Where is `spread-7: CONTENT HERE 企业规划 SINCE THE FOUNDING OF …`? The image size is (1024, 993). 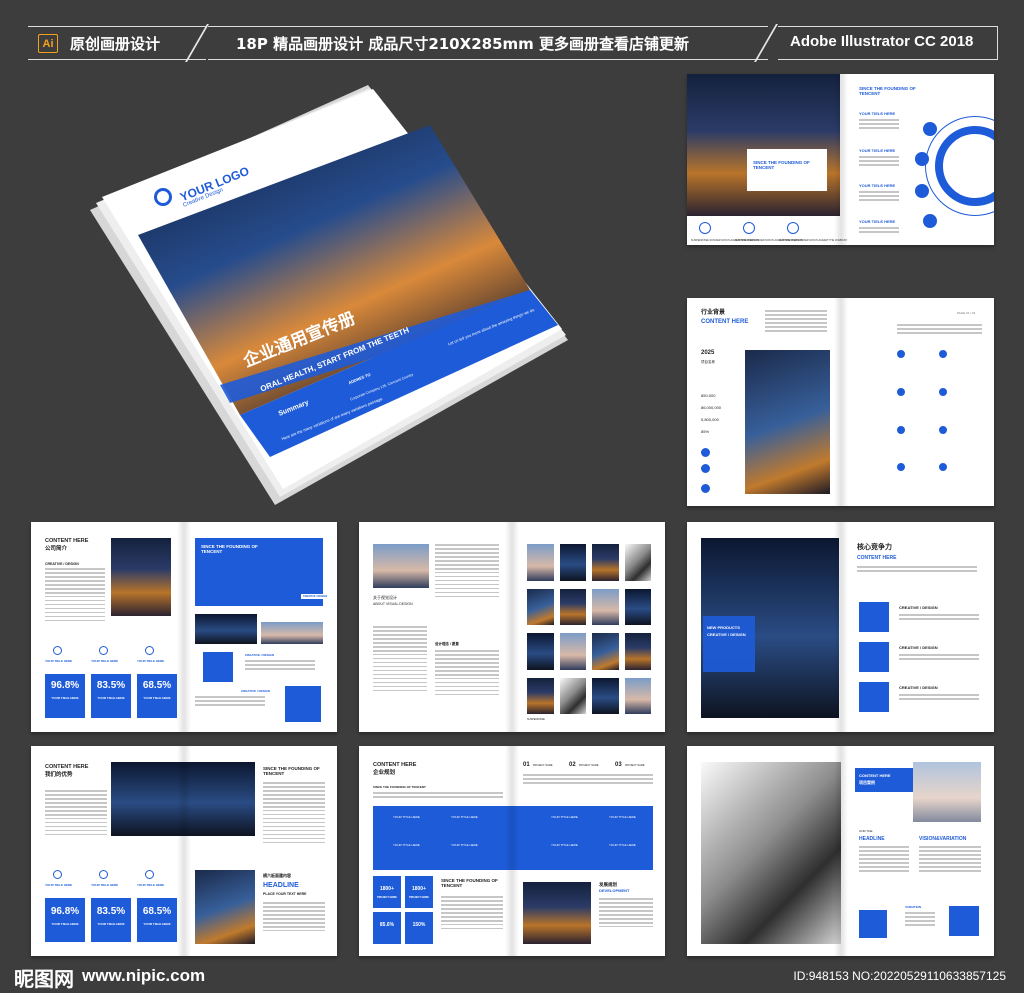
spread-7: CONTENT HERE 企业规划 SINCE THE FOUNDING OF … is located at coordinates (512, 851).